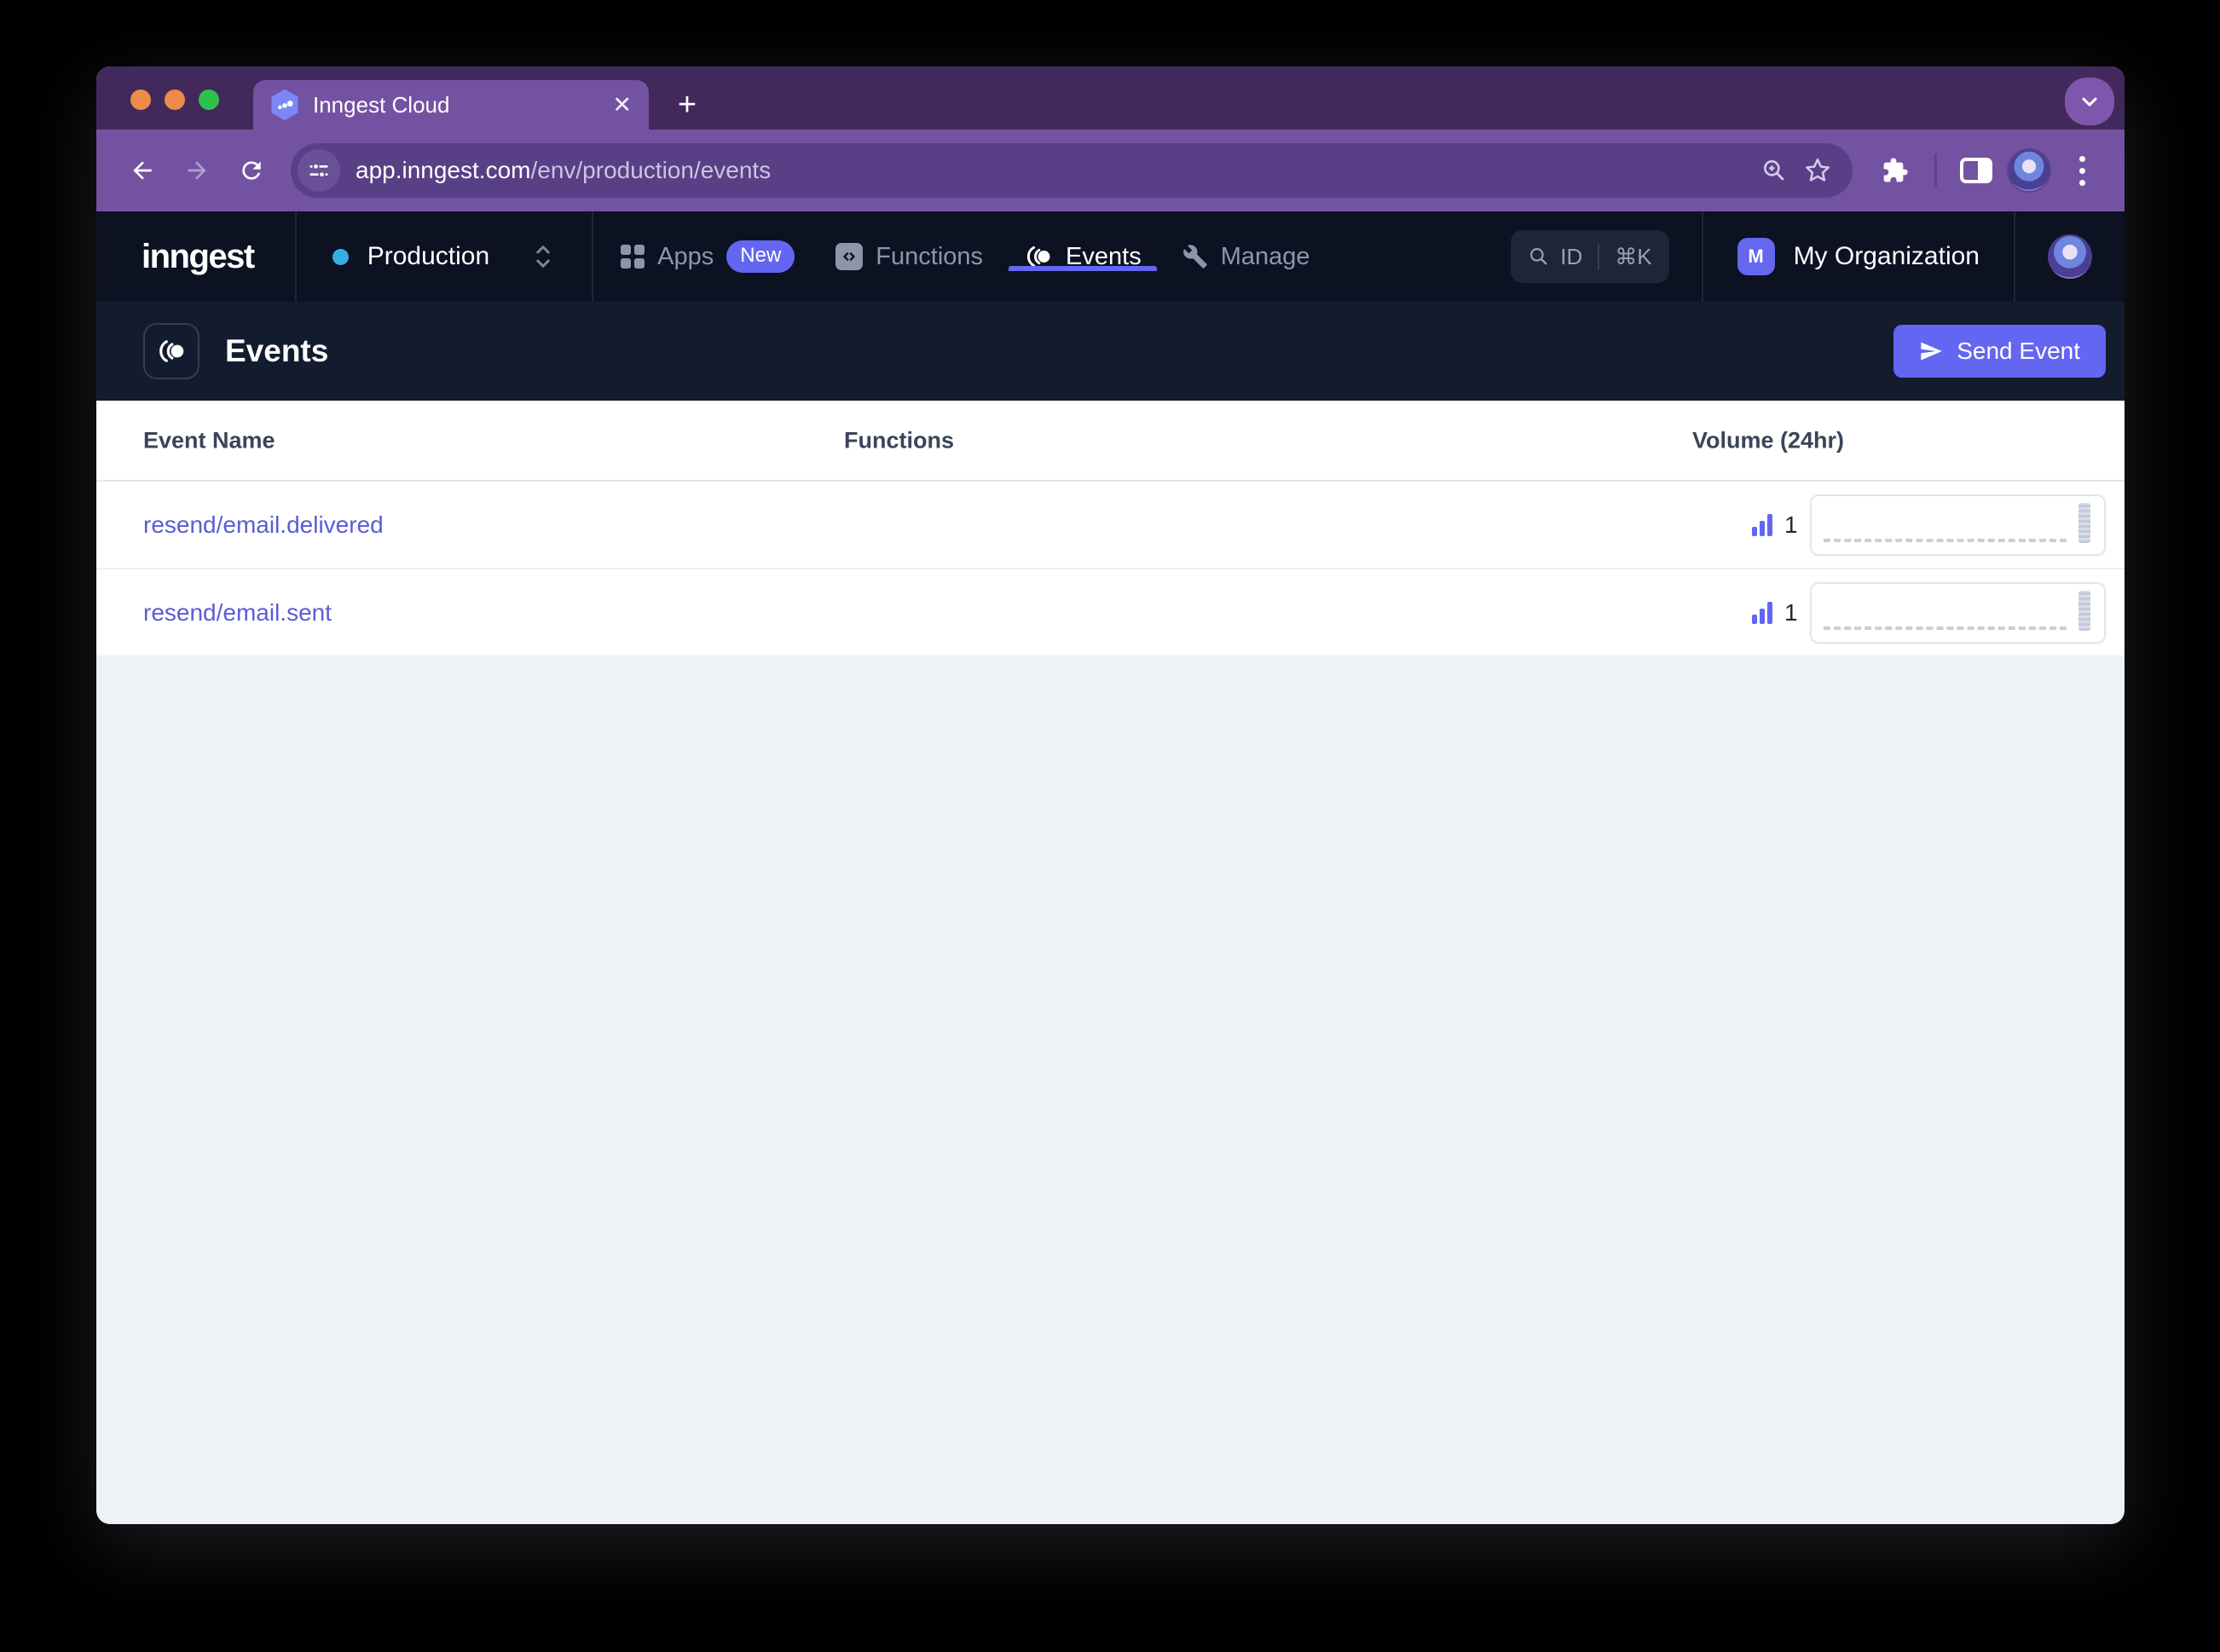  Describe the element at coordinates (849, 256) in the screenshot. I see `code-brackets-icon` at that location.